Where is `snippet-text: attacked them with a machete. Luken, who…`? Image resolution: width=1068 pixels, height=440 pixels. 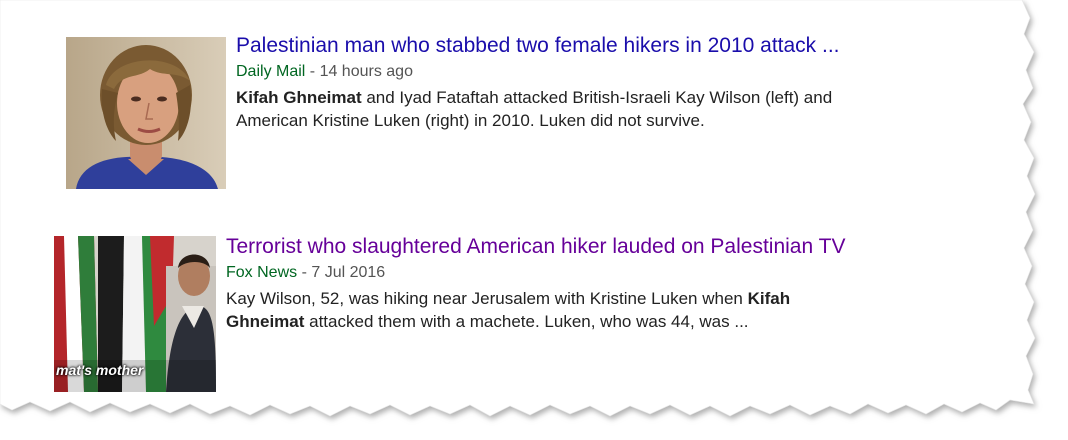
snippet-text: attacked them with a machete. Luken, who… is located at coordinates (526, 321).